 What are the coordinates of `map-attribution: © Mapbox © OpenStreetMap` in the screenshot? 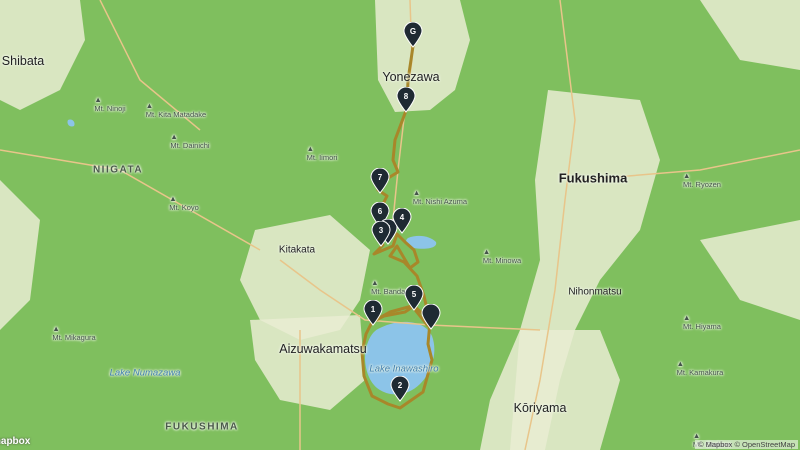 It's located at (746, 444).